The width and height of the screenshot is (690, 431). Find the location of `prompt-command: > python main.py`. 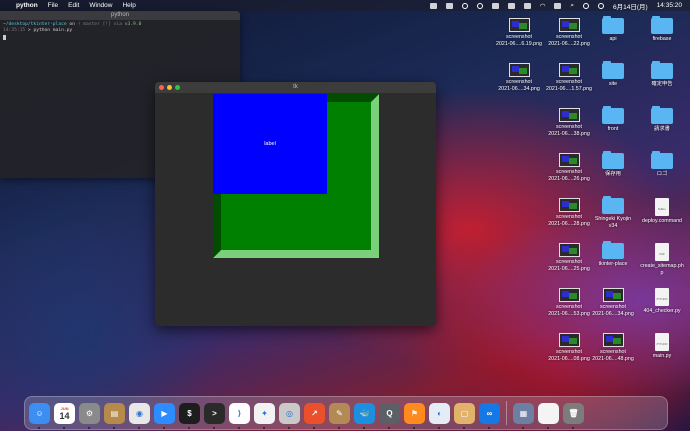

prompt-command: > python main.py is located at coordinates (49, 31).